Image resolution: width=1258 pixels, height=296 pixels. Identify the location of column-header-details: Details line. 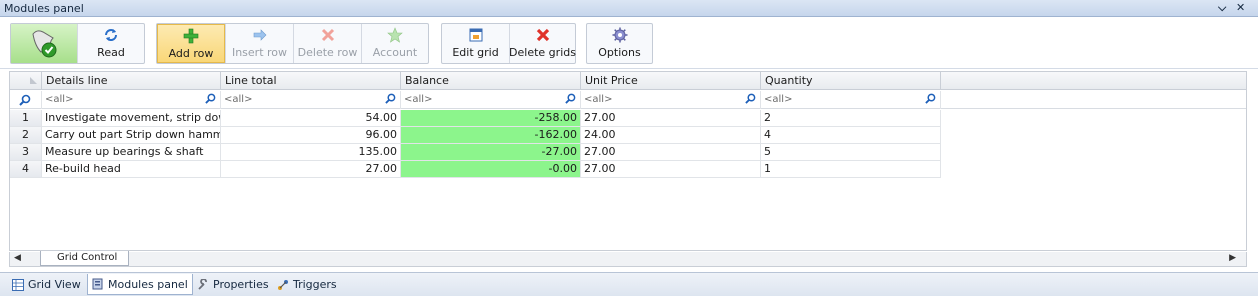
(131, 81).